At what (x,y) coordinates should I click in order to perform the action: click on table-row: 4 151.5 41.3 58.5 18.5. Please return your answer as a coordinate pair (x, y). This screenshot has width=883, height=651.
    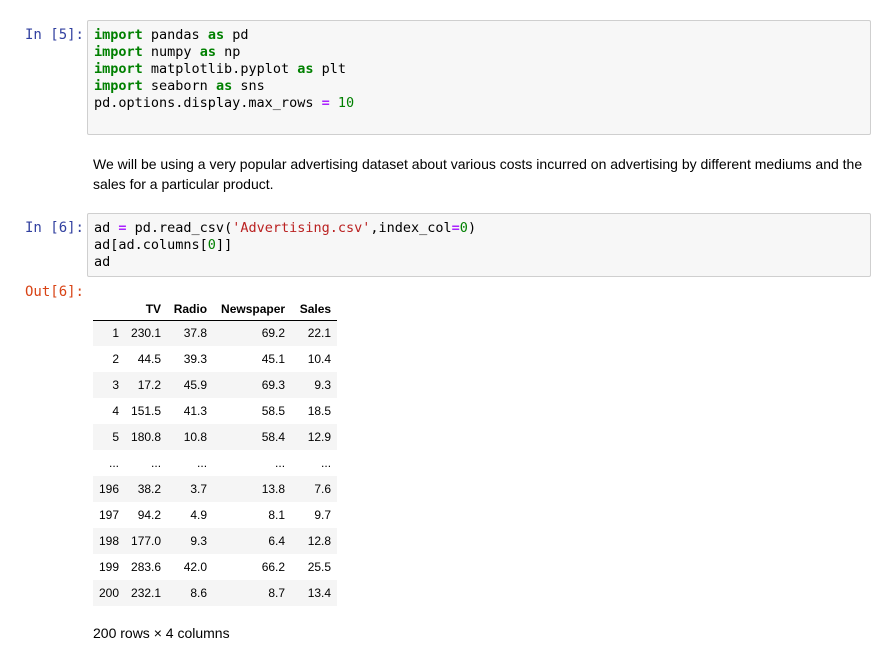
    Looking at the image, I should click on (215, 411).